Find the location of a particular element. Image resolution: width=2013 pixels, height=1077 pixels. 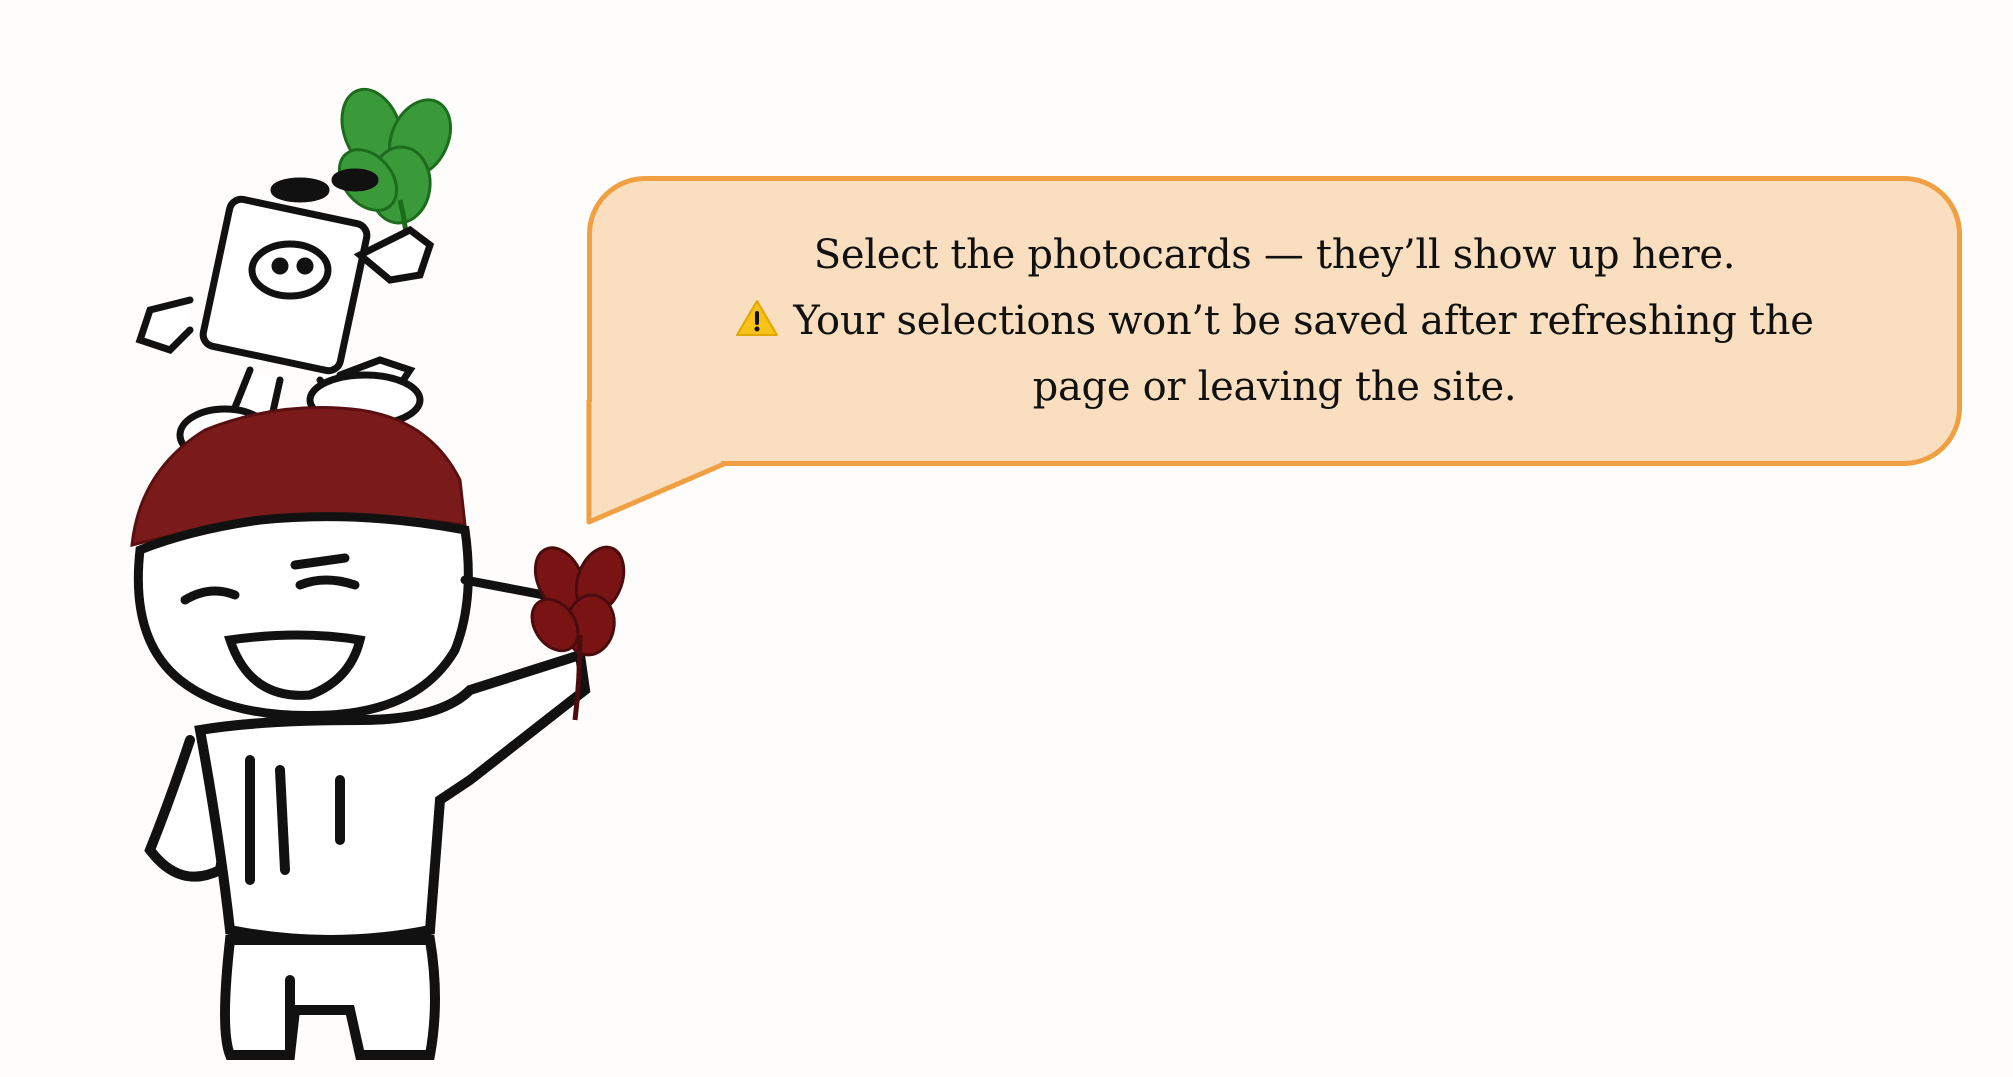

warning-triangle-icon is located at coordinates (757, 318).